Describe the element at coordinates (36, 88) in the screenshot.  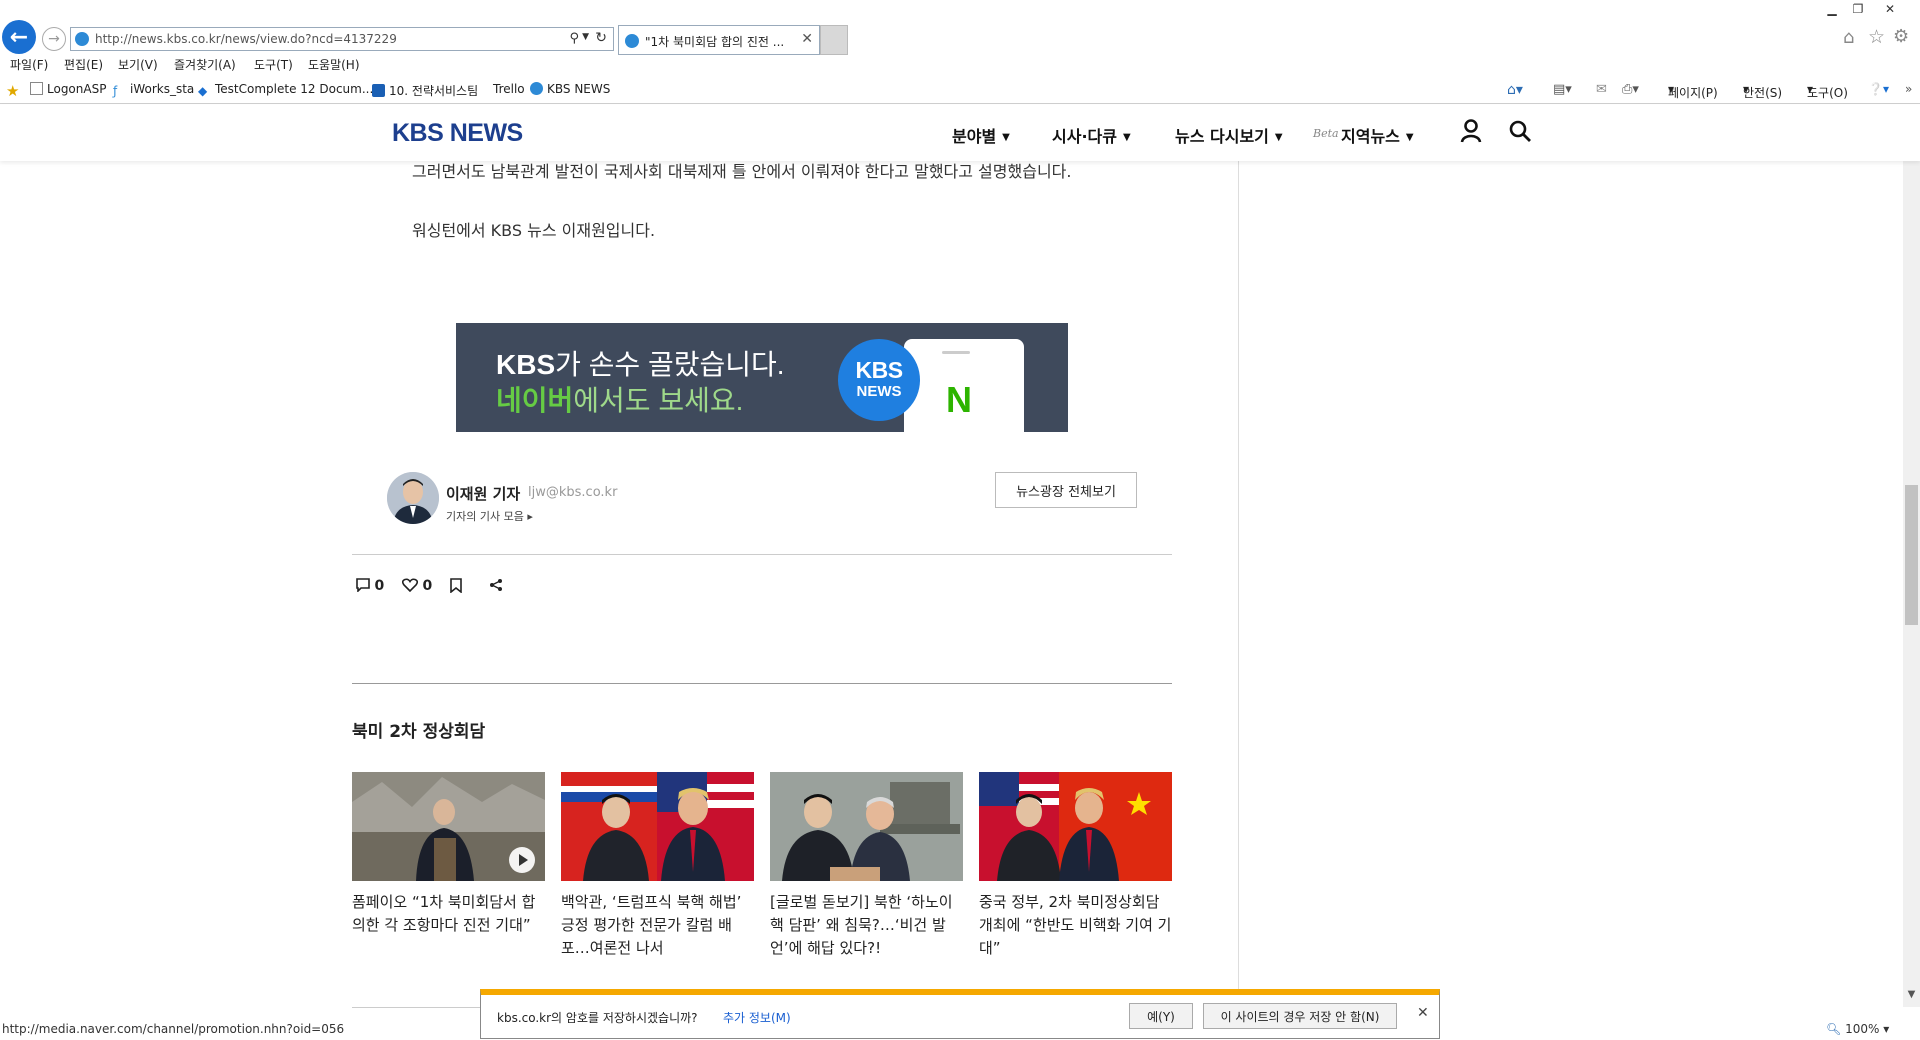
I see `page-icon` at that location.